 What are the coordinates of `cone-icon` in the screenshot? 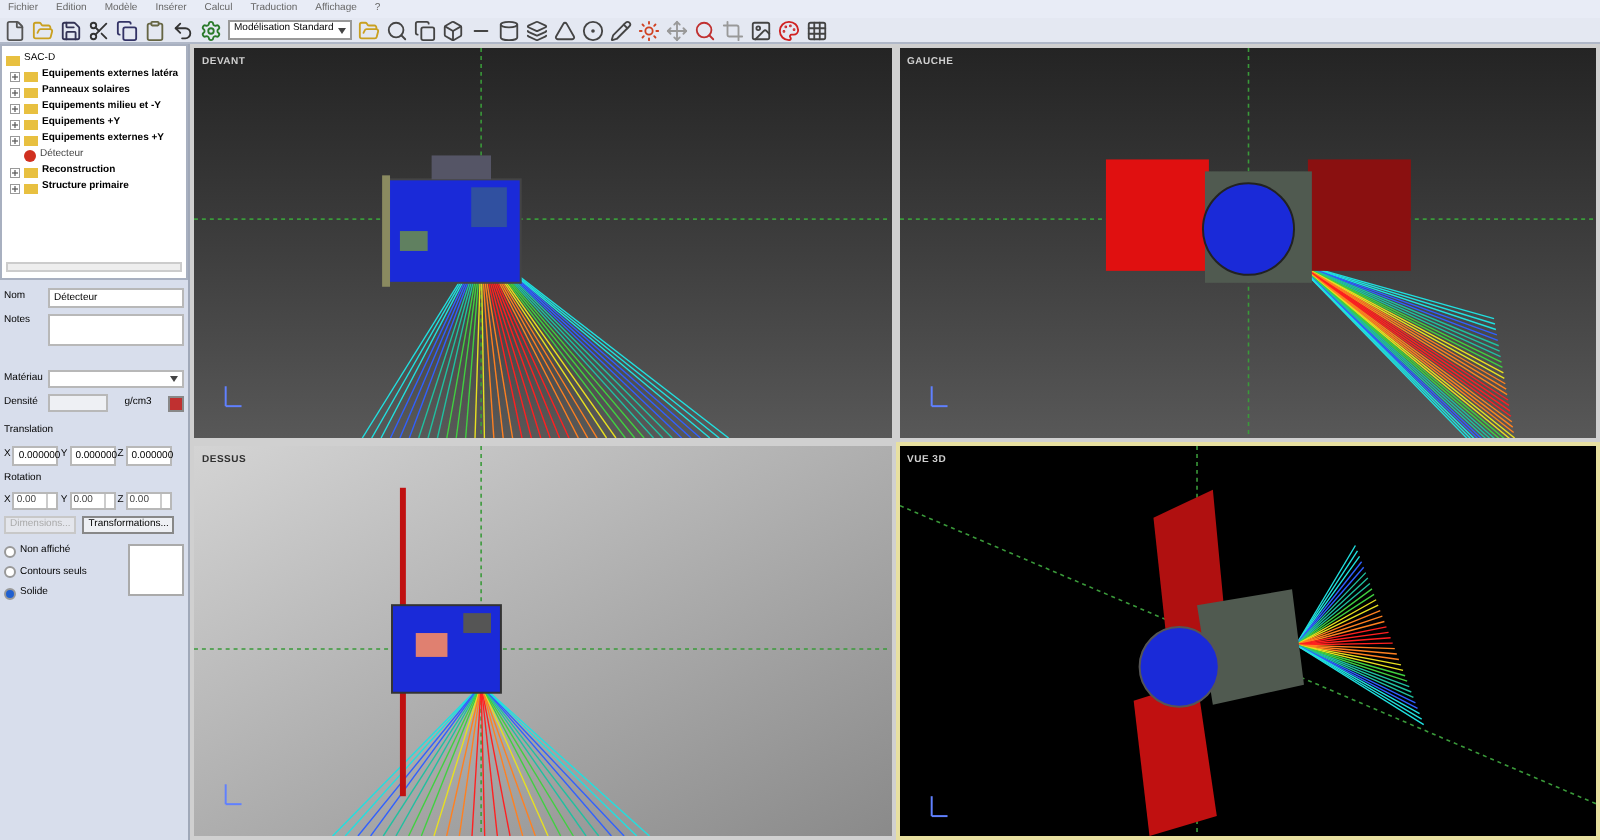 It's located at (565, 30).